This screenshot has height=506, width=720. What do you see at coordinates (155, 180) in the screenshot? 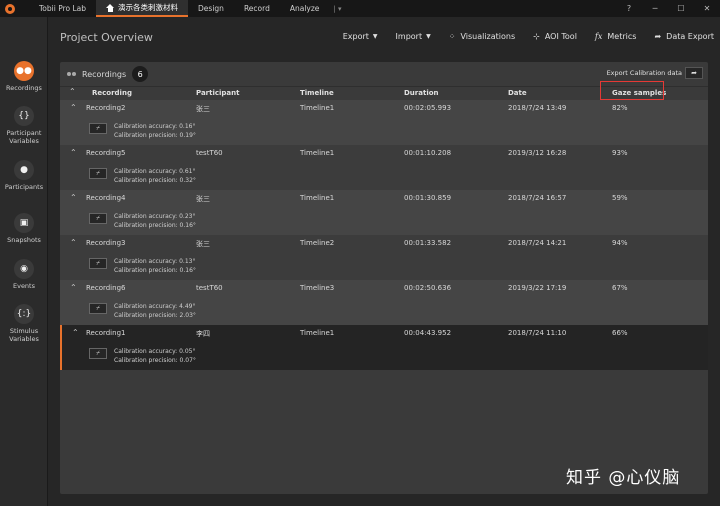
I see `calibration-precision: Calibration precision: 0.32°` at bounding box center [155, 180].